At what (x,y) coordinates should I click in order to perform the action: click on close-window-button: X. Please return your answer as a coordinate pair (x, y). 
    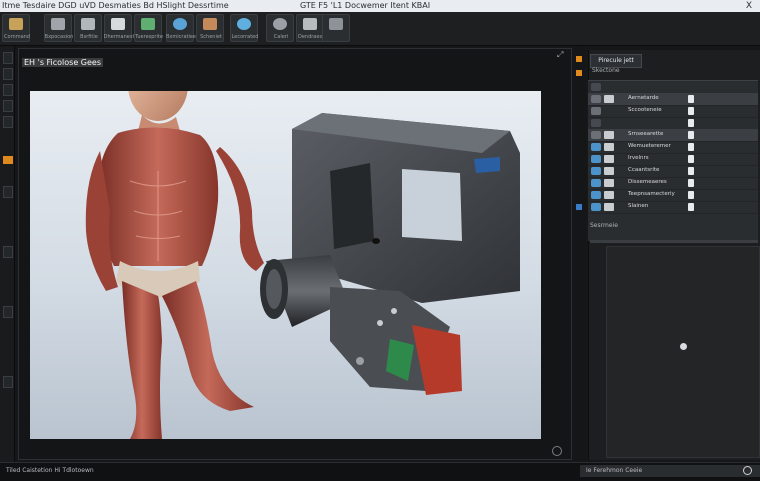
    Looking at the image, I should click on (749, 6).